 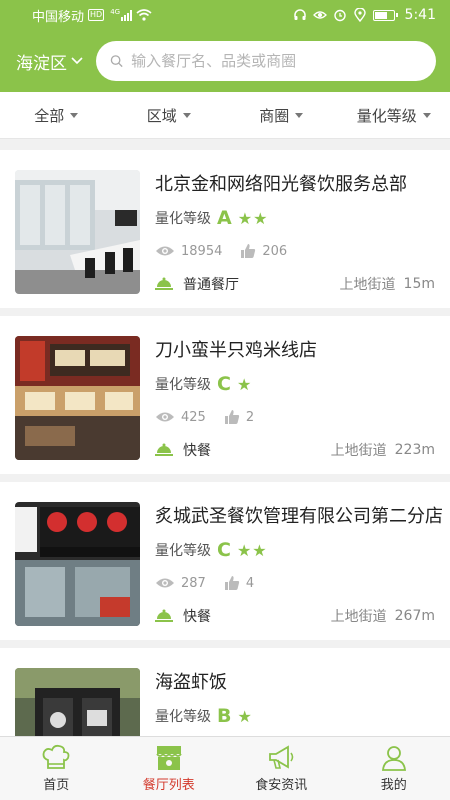 I want to click on clock: 5:41, so click(x=420, y=15).